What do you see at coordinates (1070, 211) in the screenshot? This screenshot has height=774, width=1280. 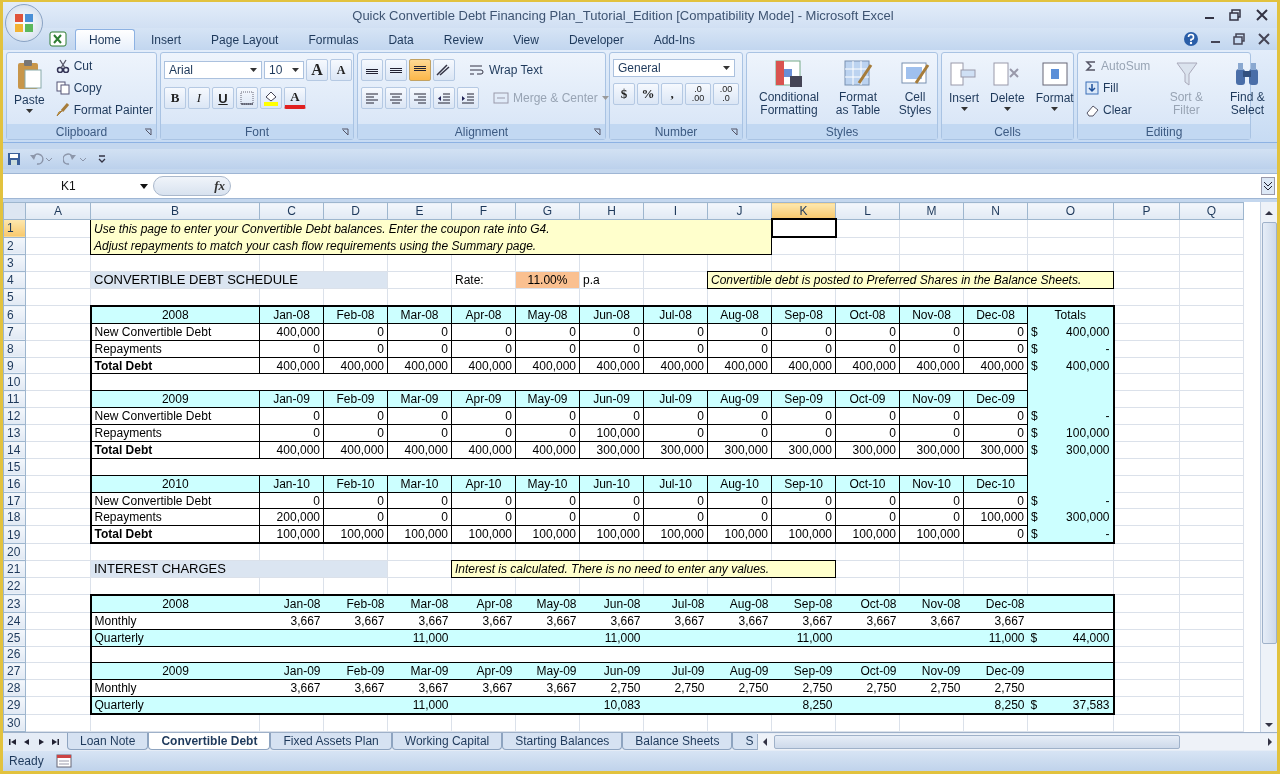 I see `column-header: O` at bounding box center [1070, 211].